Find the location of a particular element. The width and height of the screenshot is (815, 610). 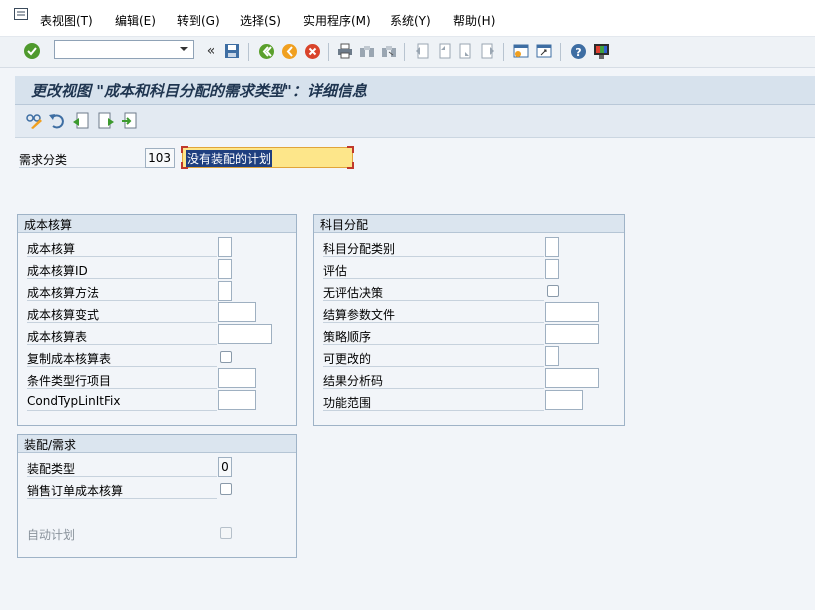

menu-utilities: 实用程序(M) is located at coordinates (337, 20).